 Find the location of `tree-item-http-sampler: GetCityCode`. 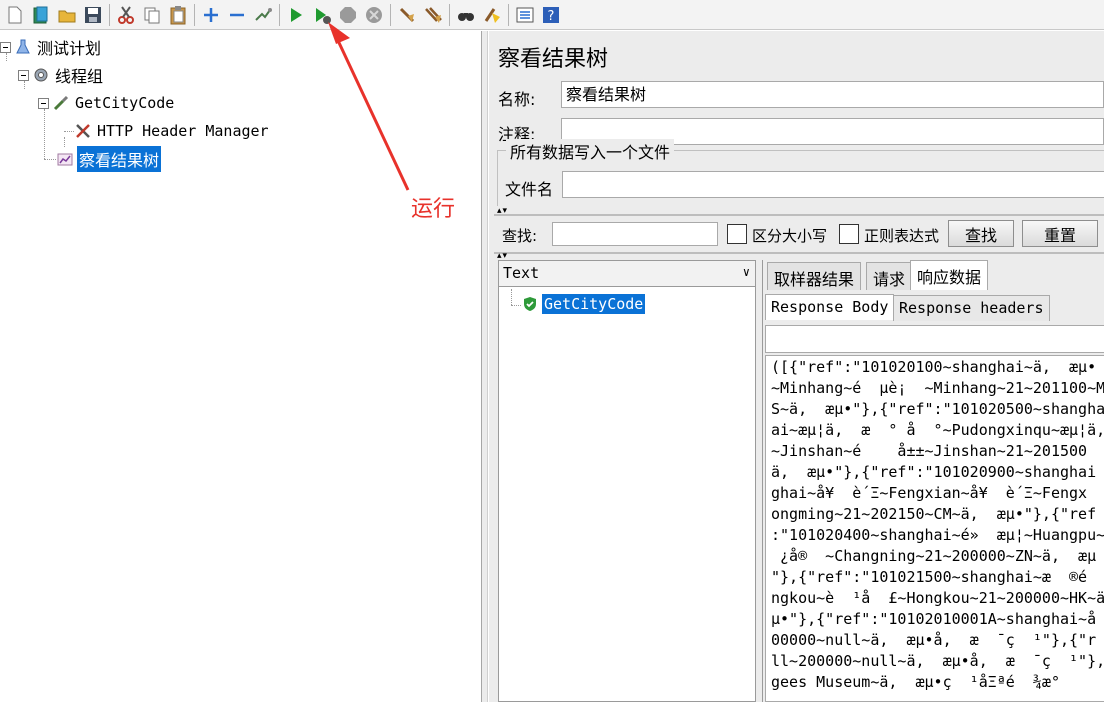

tree-item-http-sampler: GetCityCode is located at coordinates (107, 103).